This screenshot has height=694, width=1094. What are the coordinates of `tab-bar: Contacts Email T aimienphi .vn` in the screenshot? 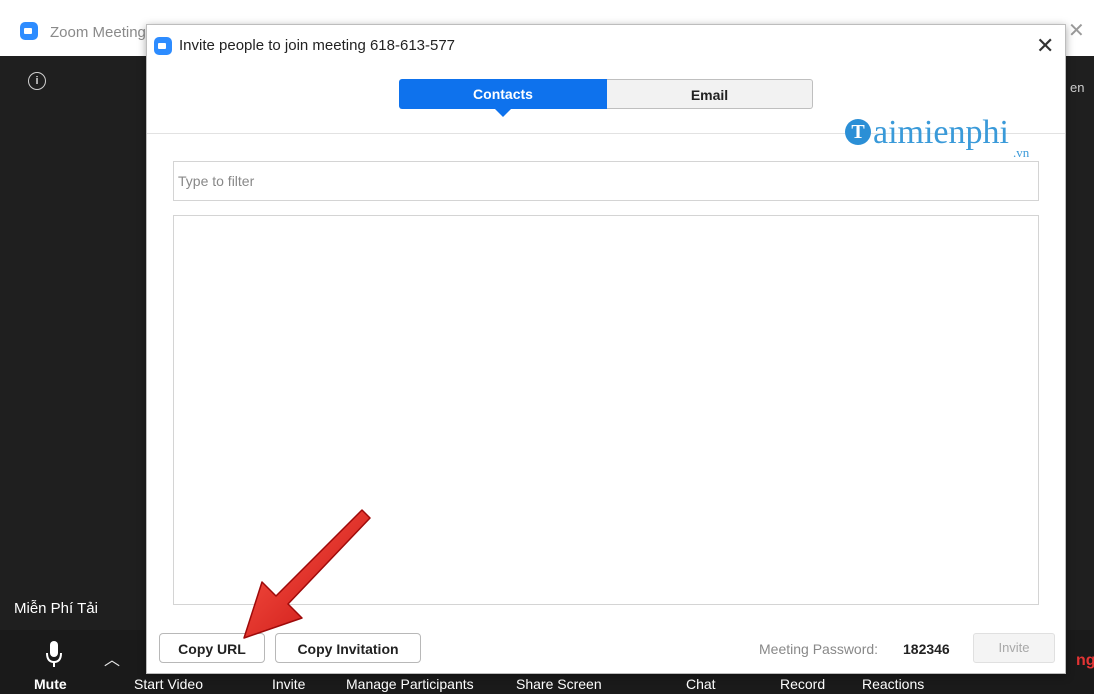 It's located at (606, 112).